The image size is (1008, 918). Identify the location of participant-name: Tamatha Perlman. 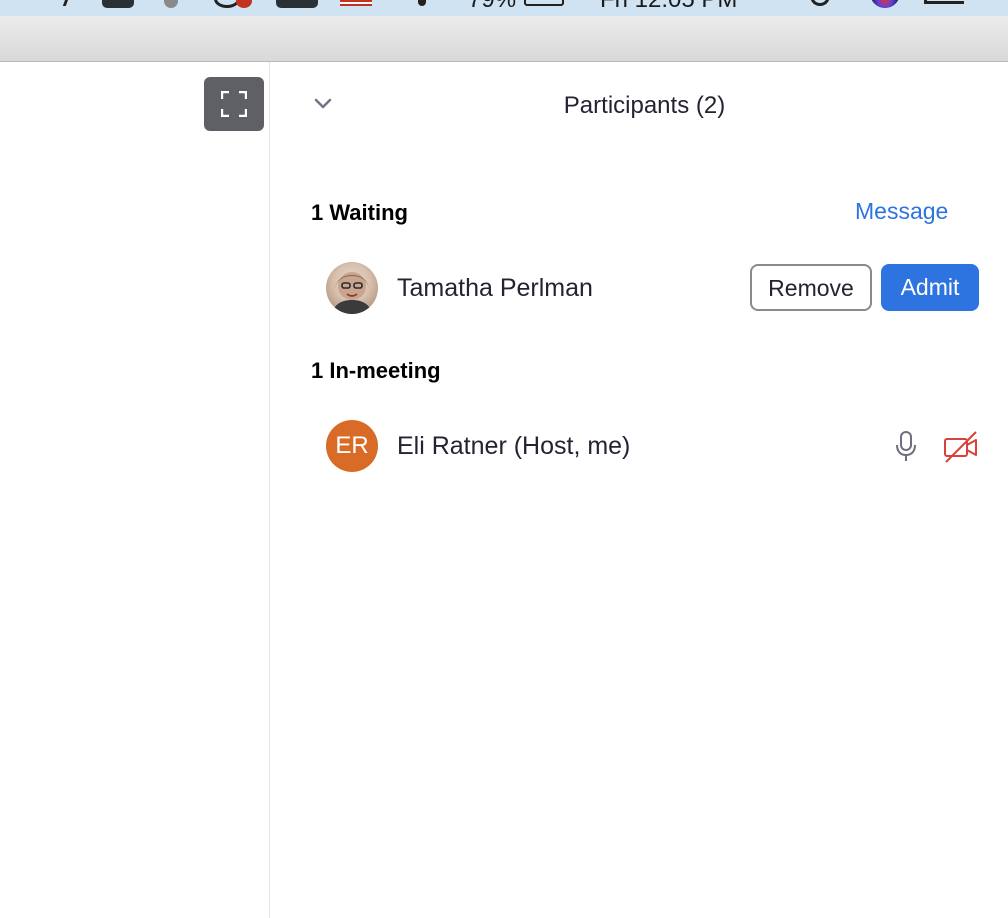
(495, 288).